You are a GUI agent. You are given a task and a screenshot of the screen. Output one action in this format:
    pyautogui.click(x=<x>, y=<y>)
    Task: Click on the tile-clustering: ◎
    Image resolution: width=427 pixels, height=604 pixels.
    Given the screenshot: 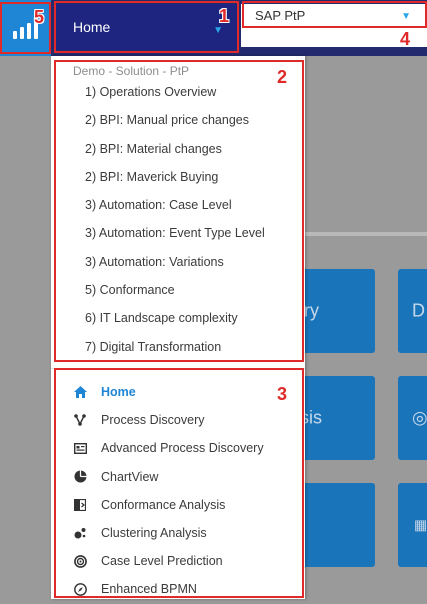 What is the action you would take?
    pyautogui.click(x=412, y=418)
    